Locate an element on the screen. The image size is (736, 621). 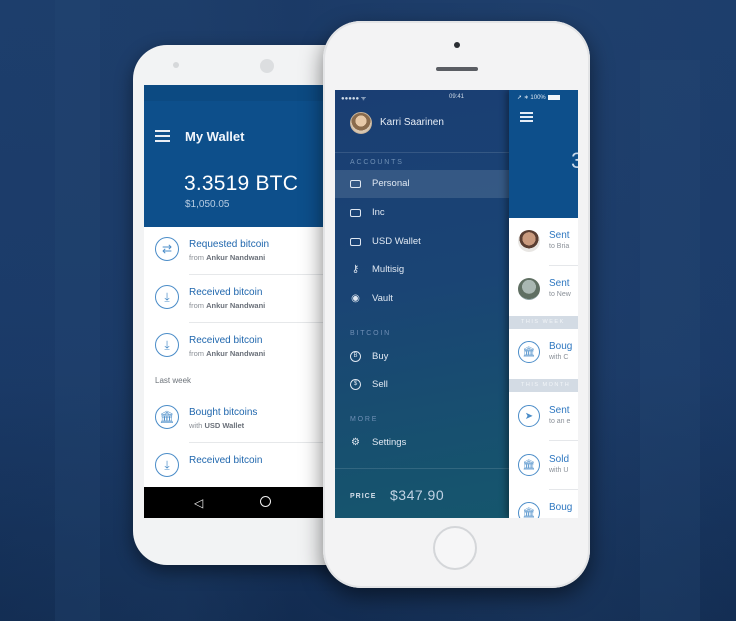
transaction-title: Sold is located at coordinates (559, 459).